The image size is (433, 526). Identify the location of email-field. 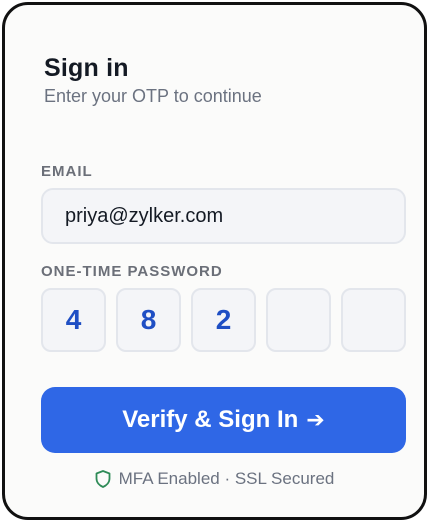
(223, 216).